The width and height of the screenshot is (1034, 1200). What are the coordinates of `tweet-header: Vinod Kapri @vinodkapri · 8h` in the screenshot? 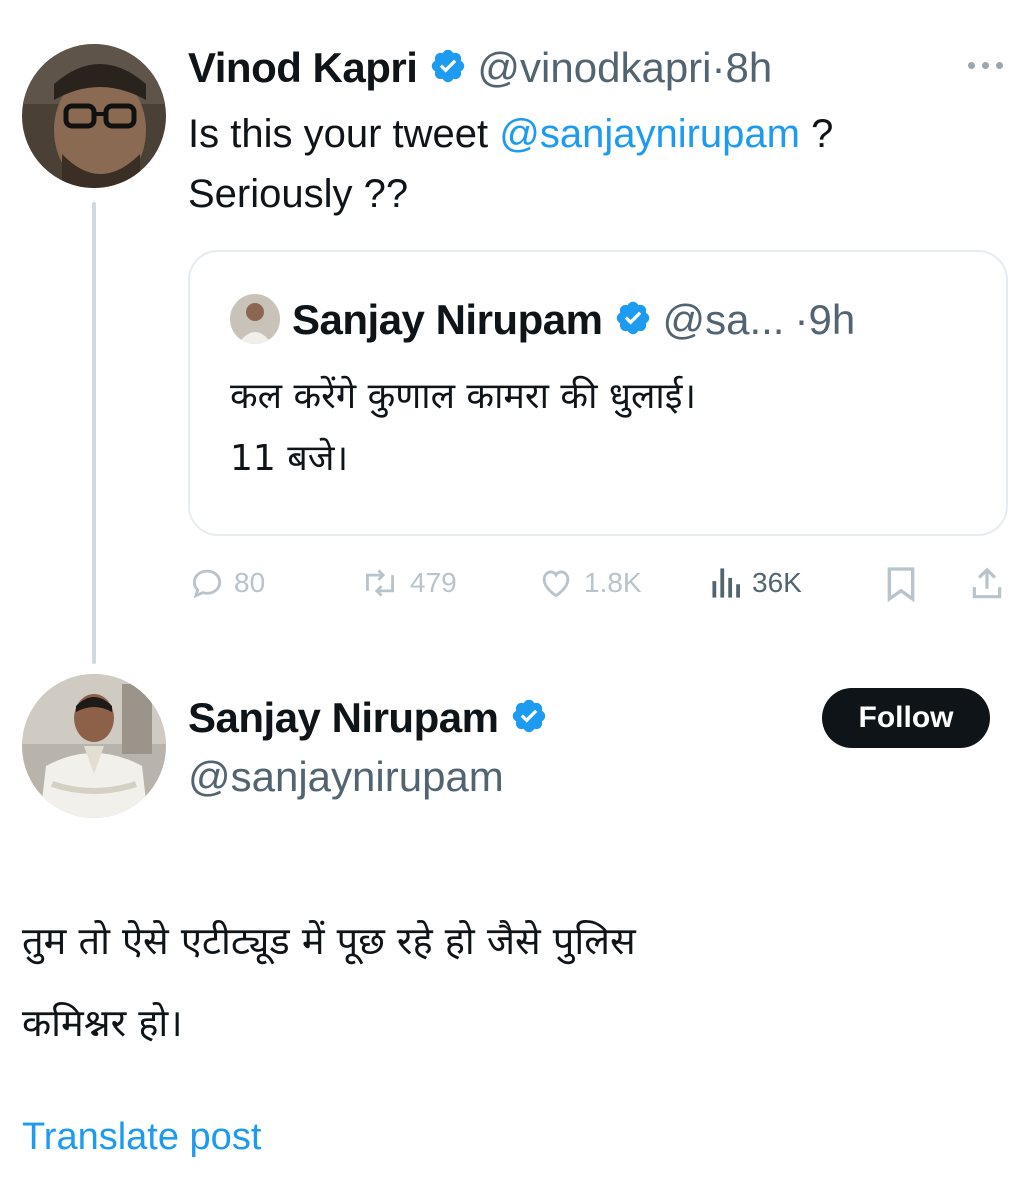 It's located at (480, 68).